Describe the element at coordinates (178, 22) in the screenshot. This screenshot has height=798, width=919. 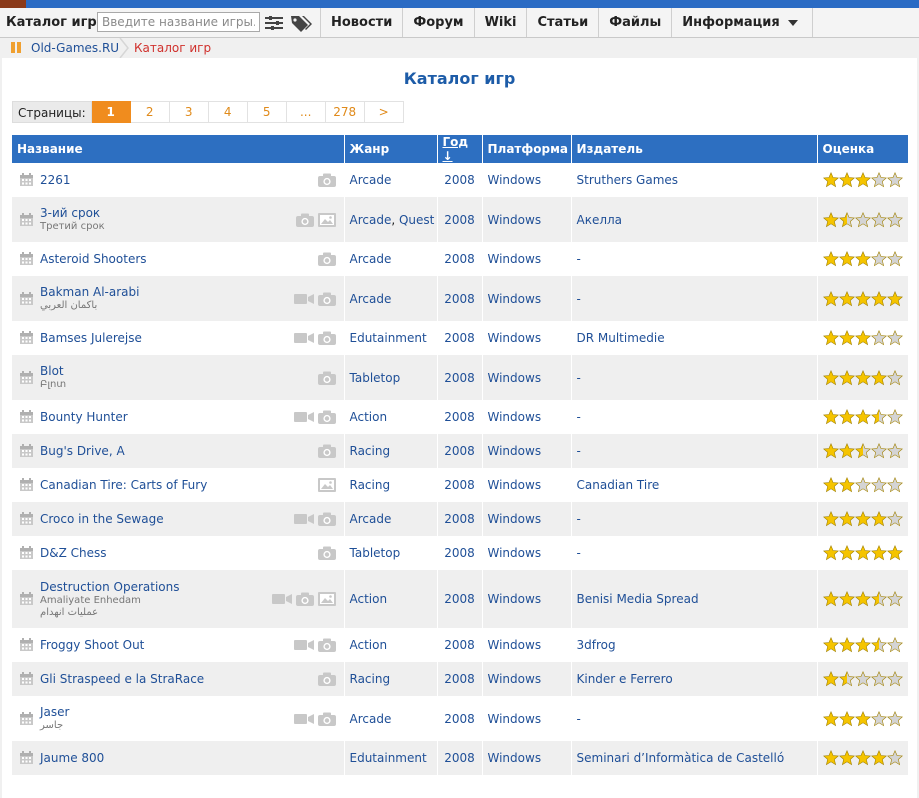
I see `search-input` at that location.